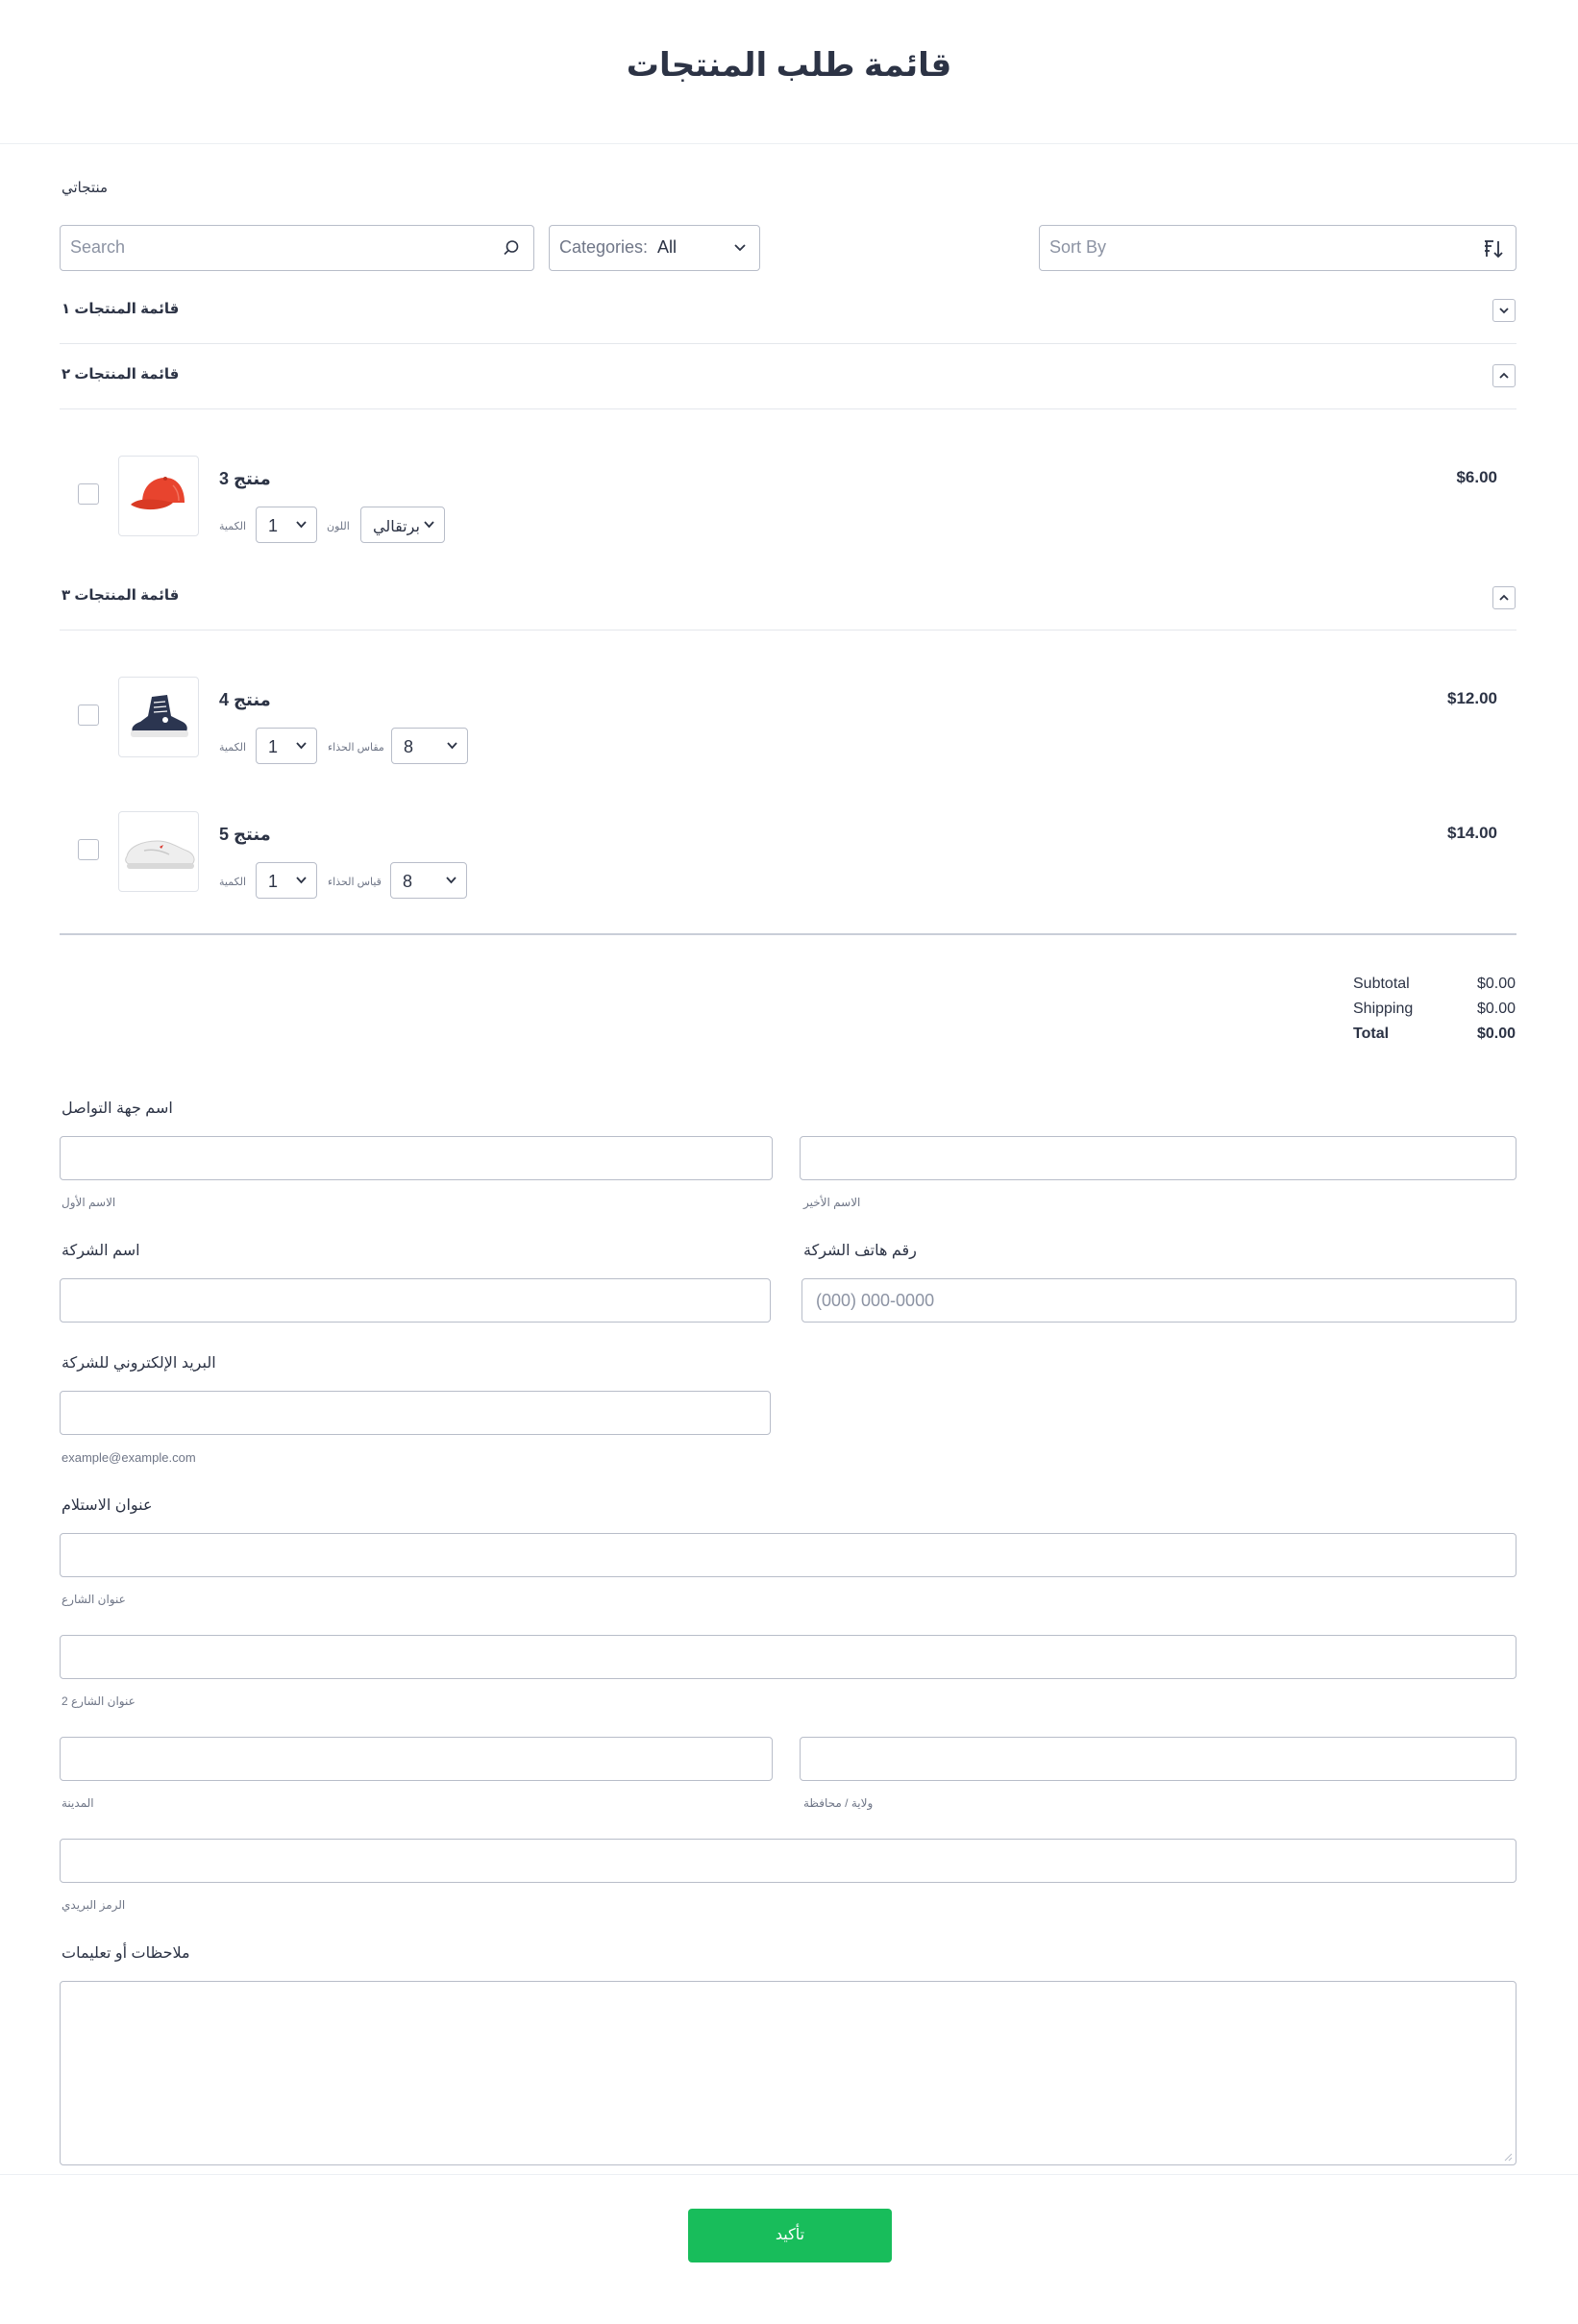 This screenshot has width=1578, height=2324. I want to click on product-image-white-shoe, so click(158, 851).